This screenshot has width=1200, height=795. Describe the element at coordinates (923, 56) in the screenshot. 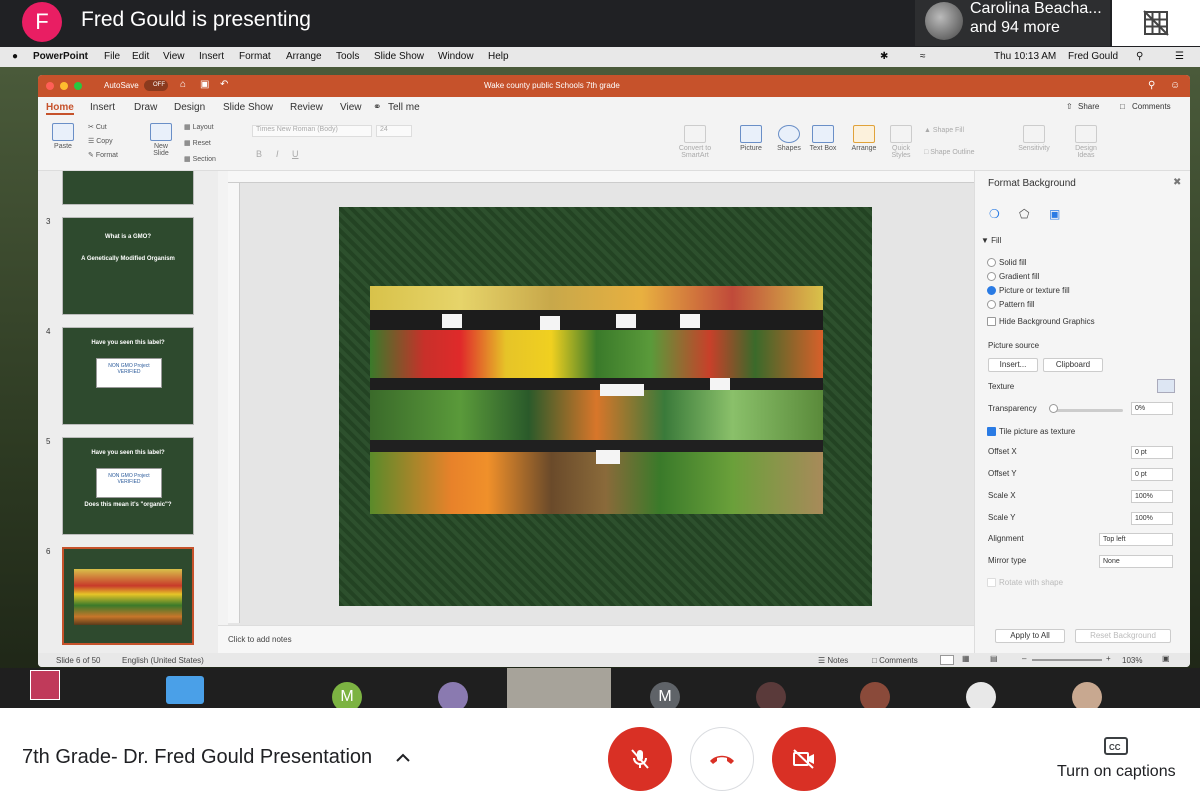

I see `wifi-icon: ≈` at that location.